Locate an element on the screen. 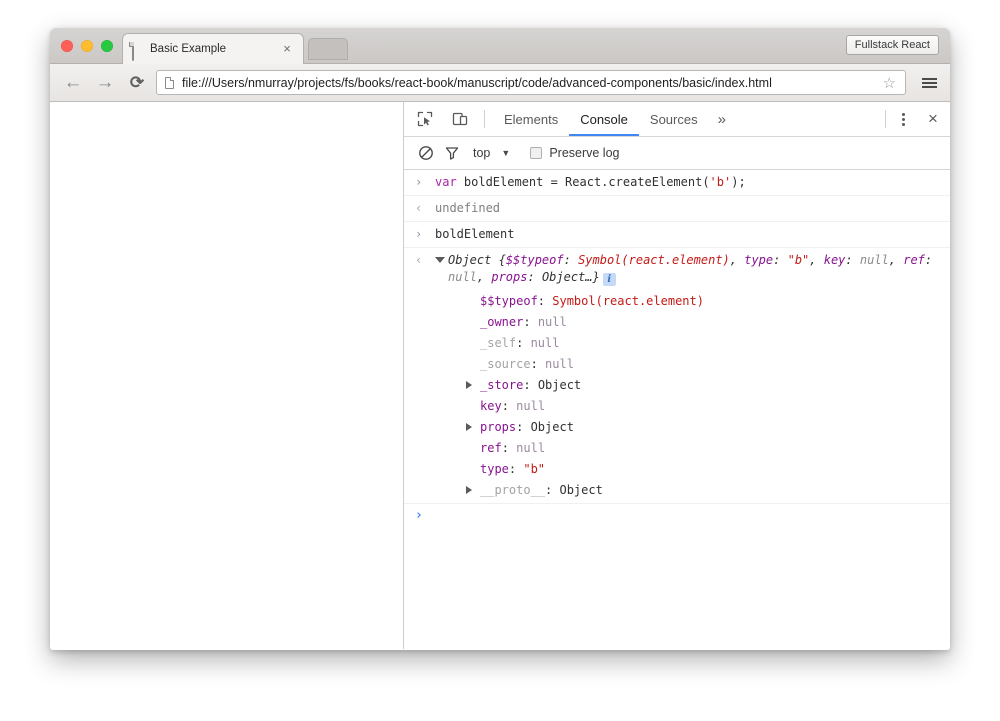  object-property-row: $$typeof: Symbol(react.element) is located at coordinates (677, 300).